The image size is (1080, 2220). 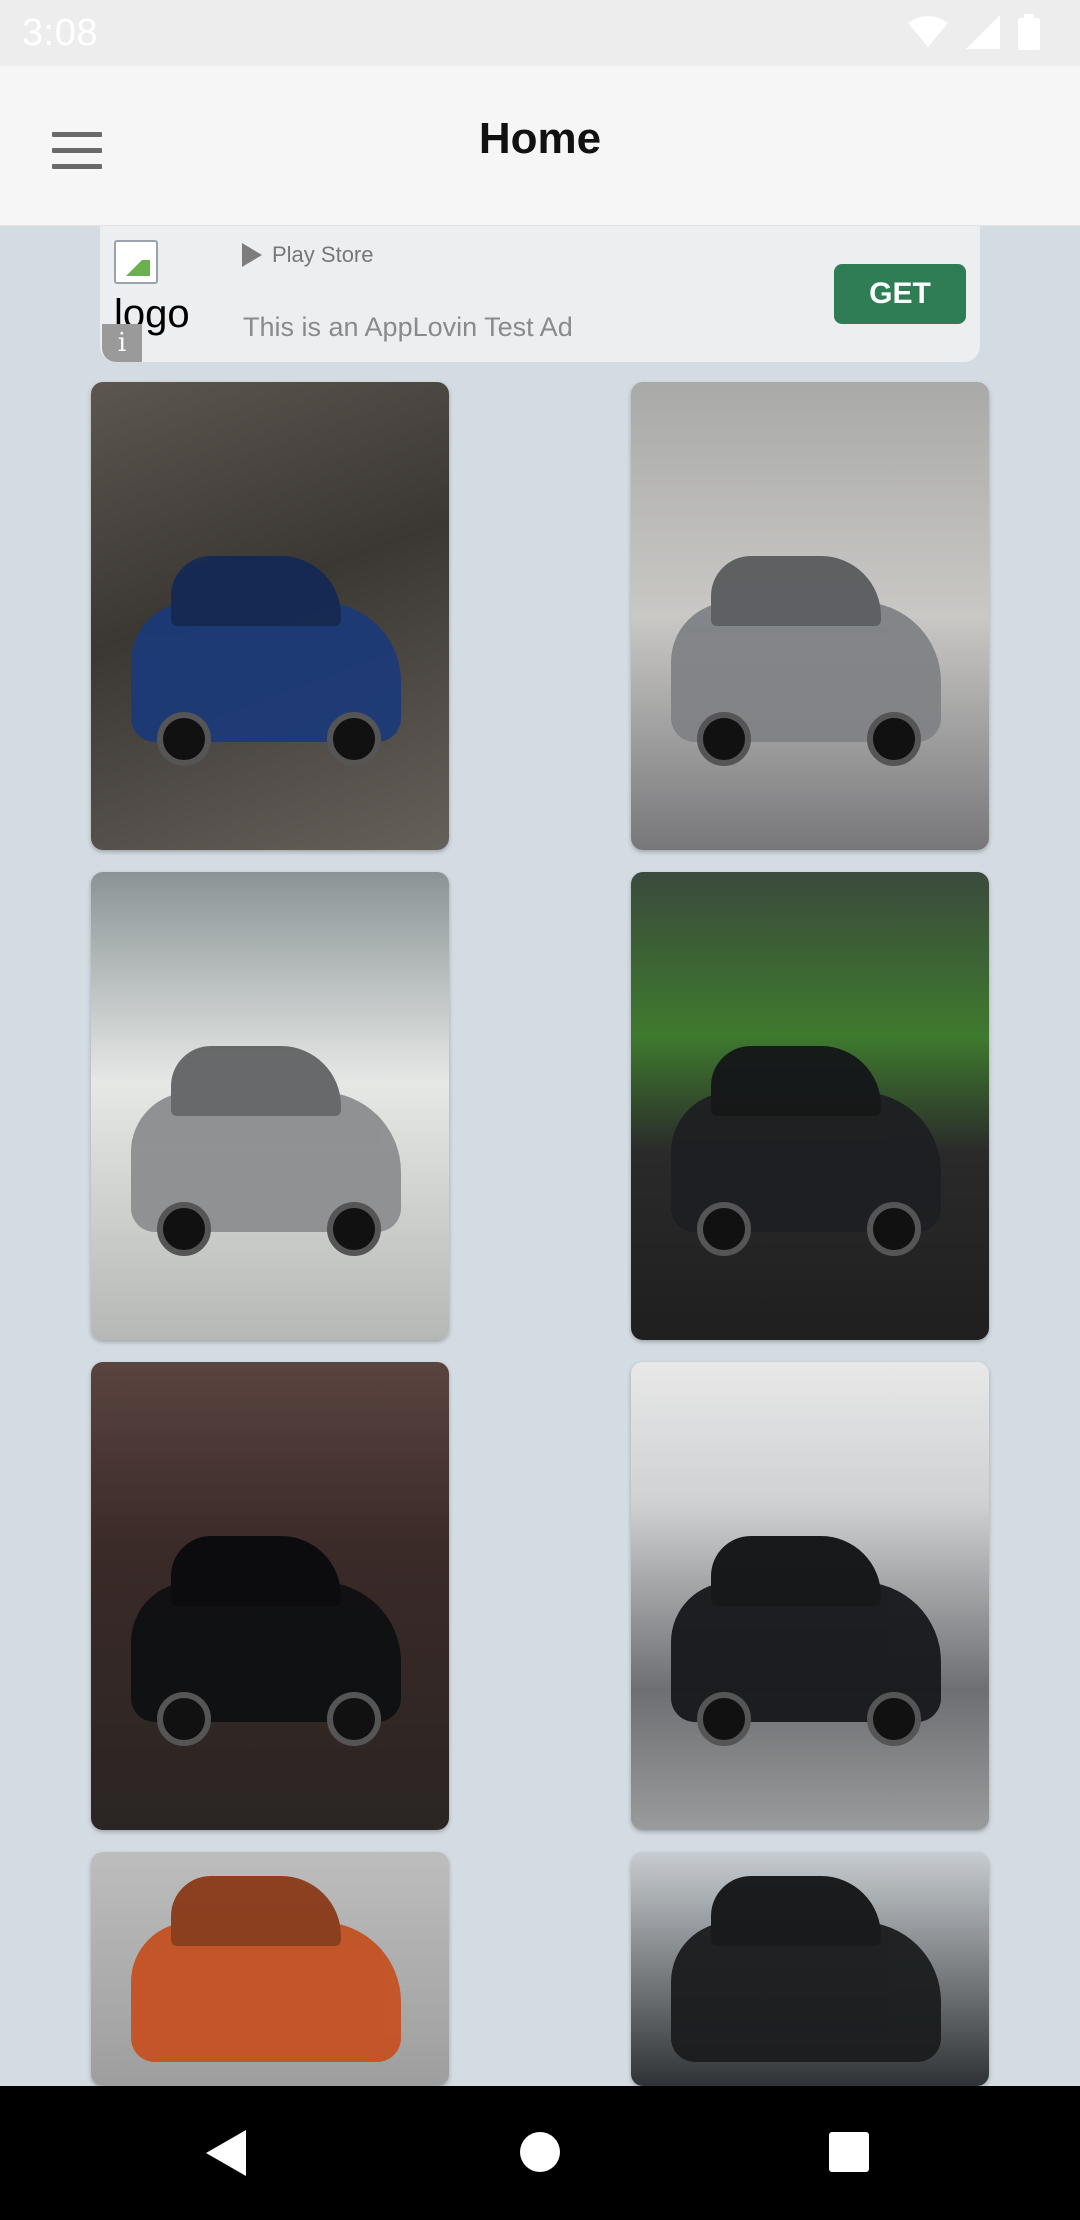 I want to click on play-store-icon, so click(x=252, y=255).